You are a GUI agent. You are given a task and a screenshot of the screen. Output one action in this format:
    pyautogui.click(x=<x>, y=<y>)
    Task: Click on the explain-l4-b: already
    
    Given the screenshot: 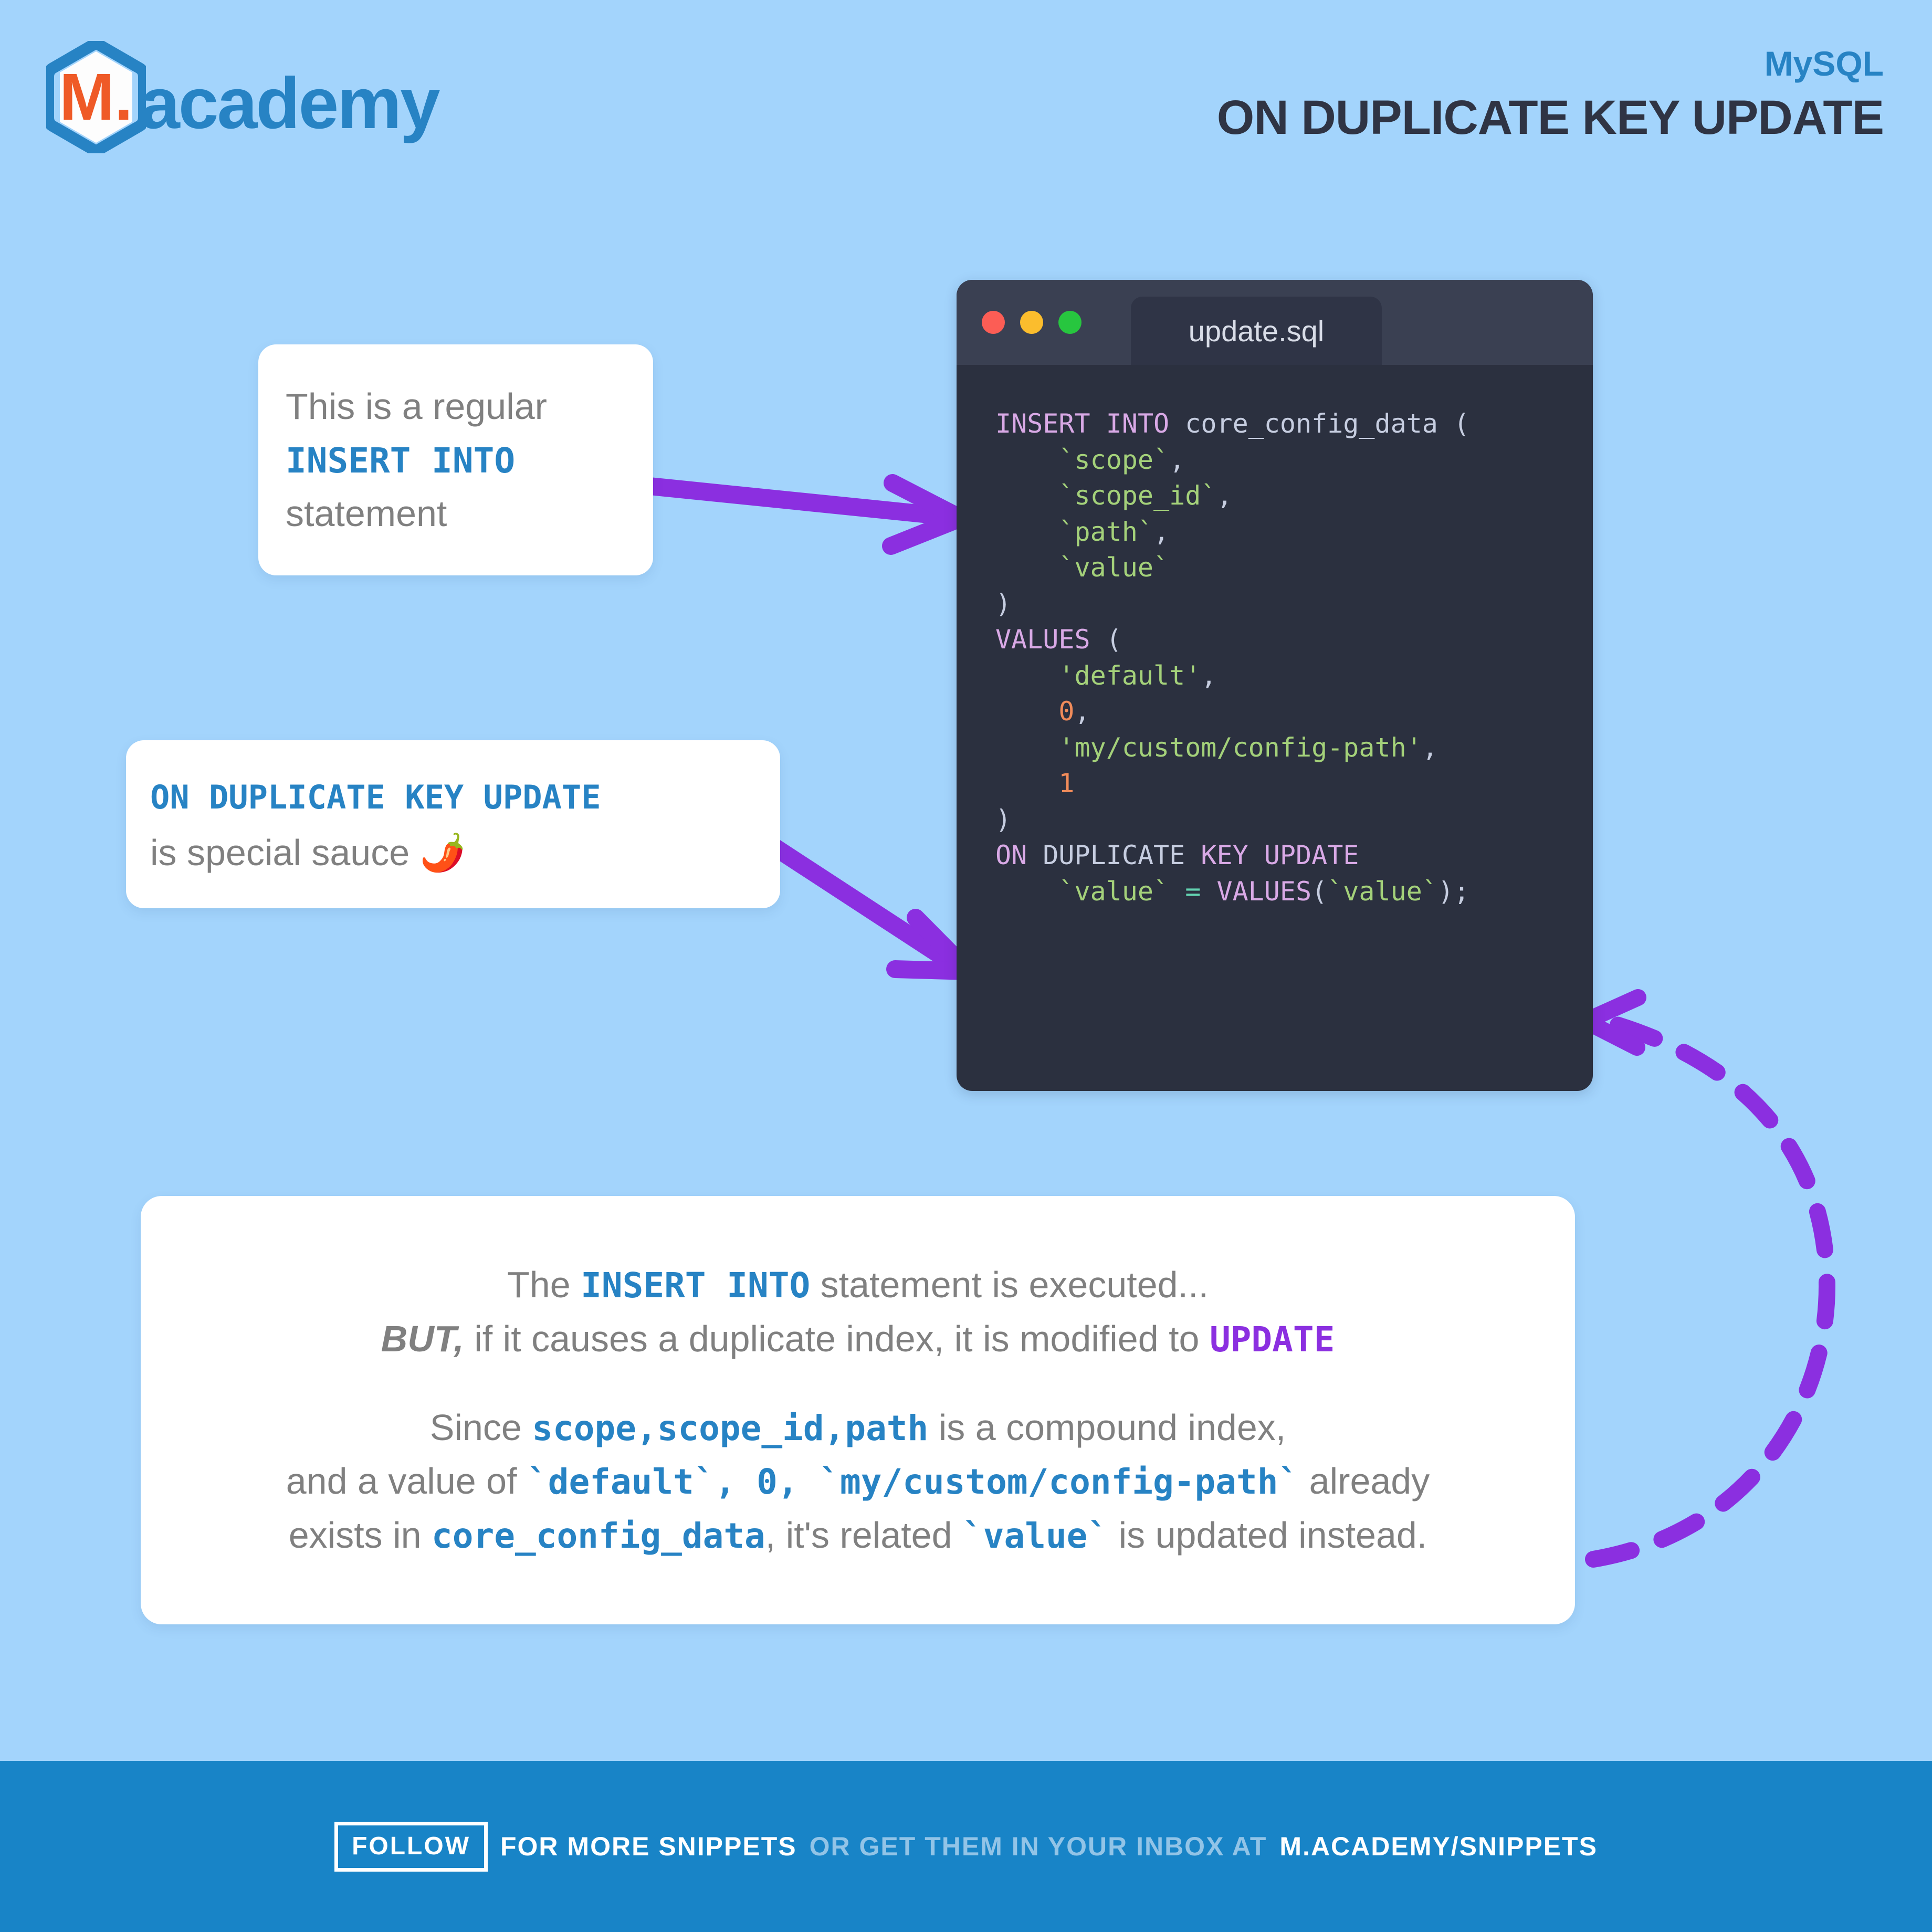 What is the action you would take?
    pyautogui.click(x=1364, y=1481)
    